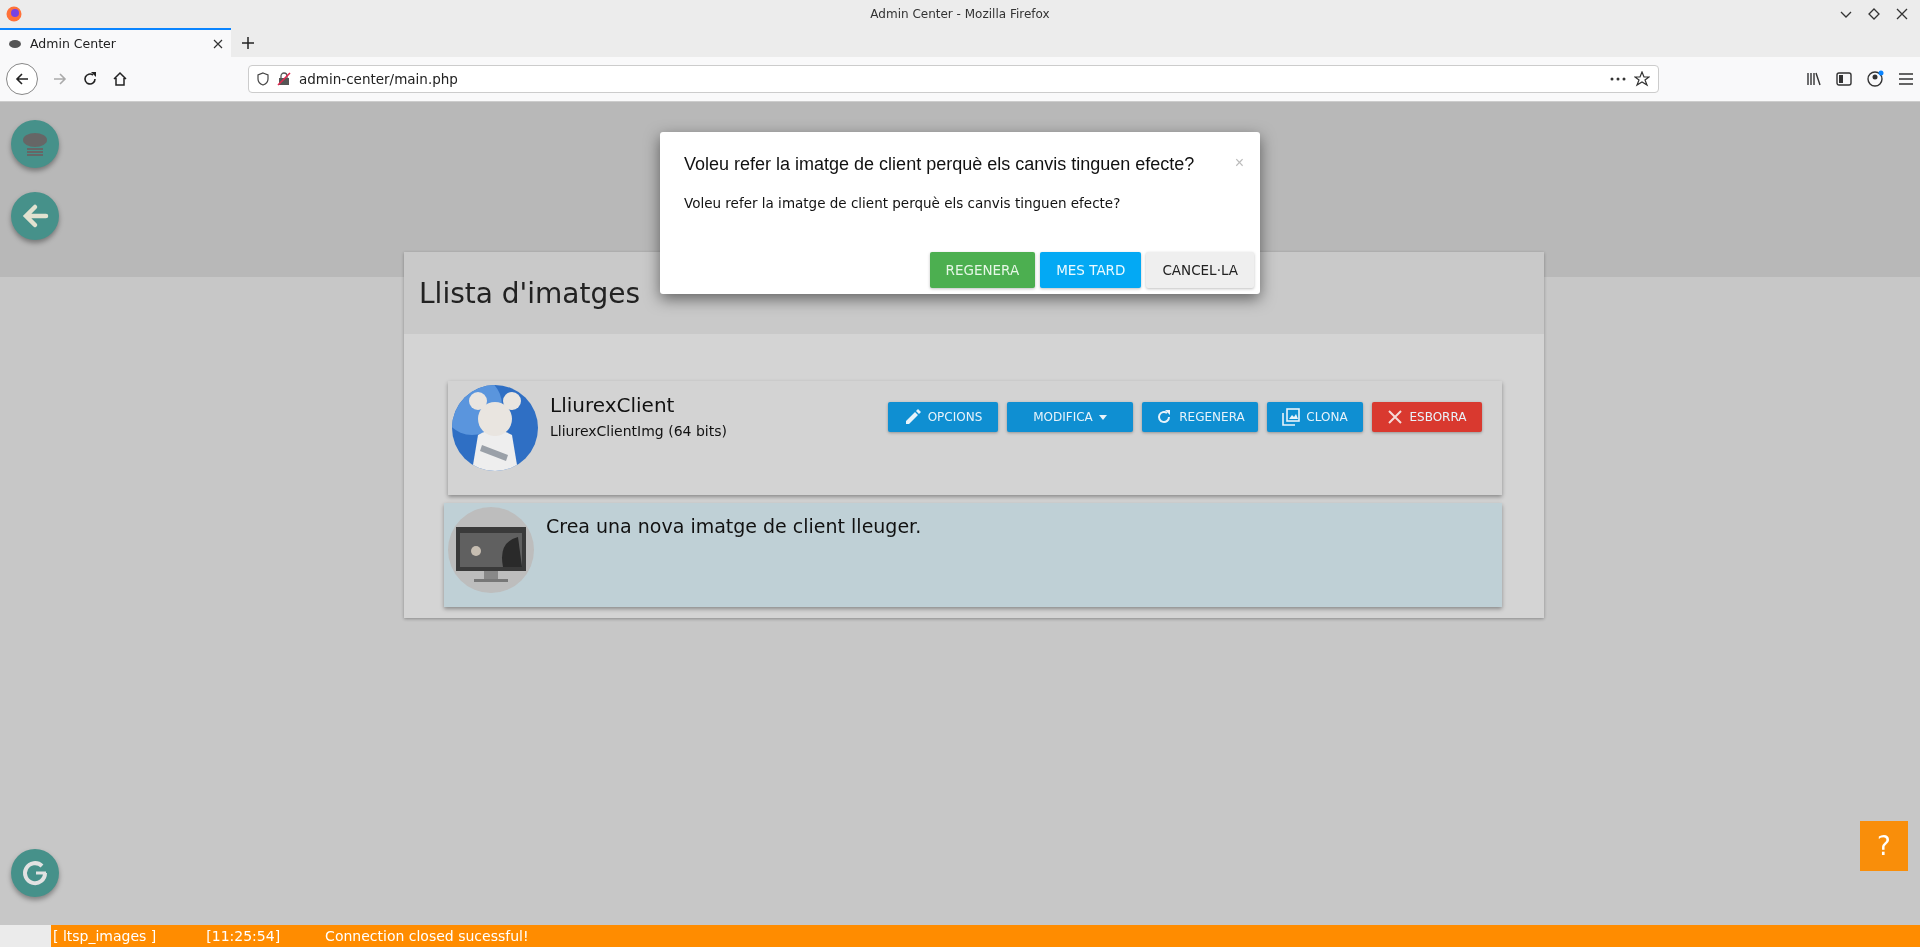  What do you see at coordinates (1884, 846) in the screenshot?
I see `help-button: ?` at bounding box center [1884, 846].